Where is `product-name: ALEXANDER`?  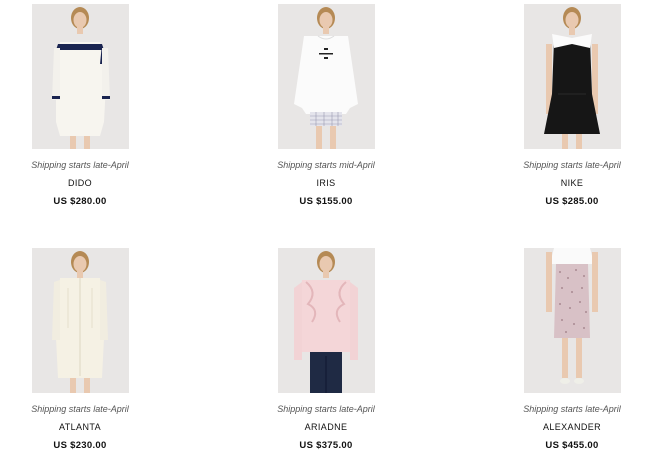 product-name: ALEXANDER is located at coordinates (571, 427).